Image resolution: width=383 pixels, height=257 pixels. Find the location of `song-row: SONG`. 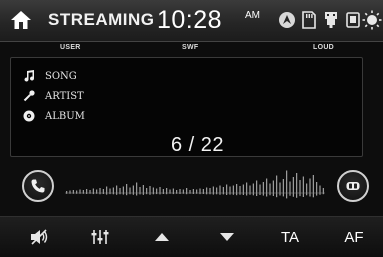

song-row: SONG is located at coordinates (50, 76).